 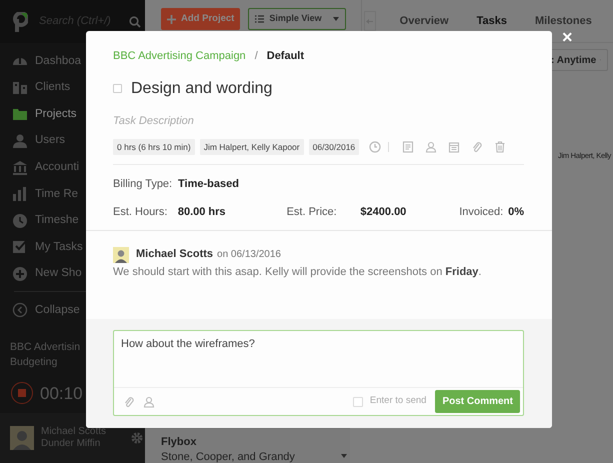 What do you see at coordinates (175, 254) in the screenshot?
I see `comment-author: Michael Scotts` at bounding box center [175, 254].